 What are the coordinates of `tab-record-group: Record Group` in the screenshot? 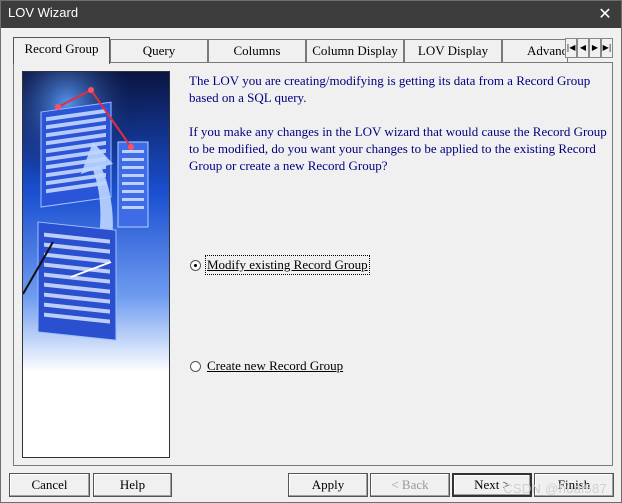 It's located at (61, 50).